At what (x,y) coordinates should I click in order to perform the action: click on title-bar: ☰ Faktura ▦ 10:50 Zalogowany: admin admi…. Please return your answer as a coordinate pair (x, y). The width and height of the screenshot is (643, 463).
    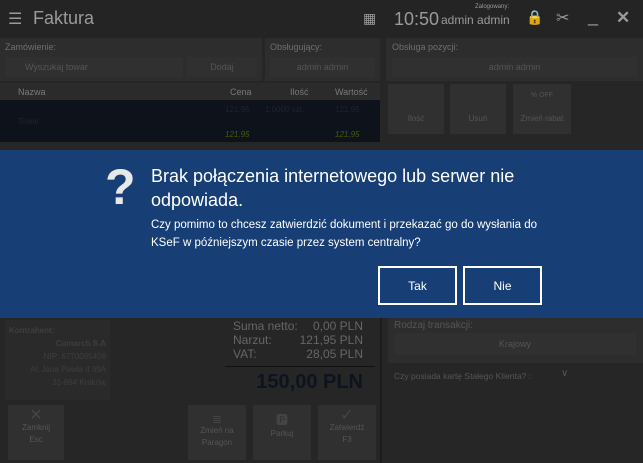
    Looking at the image, I should click on (321, 19).